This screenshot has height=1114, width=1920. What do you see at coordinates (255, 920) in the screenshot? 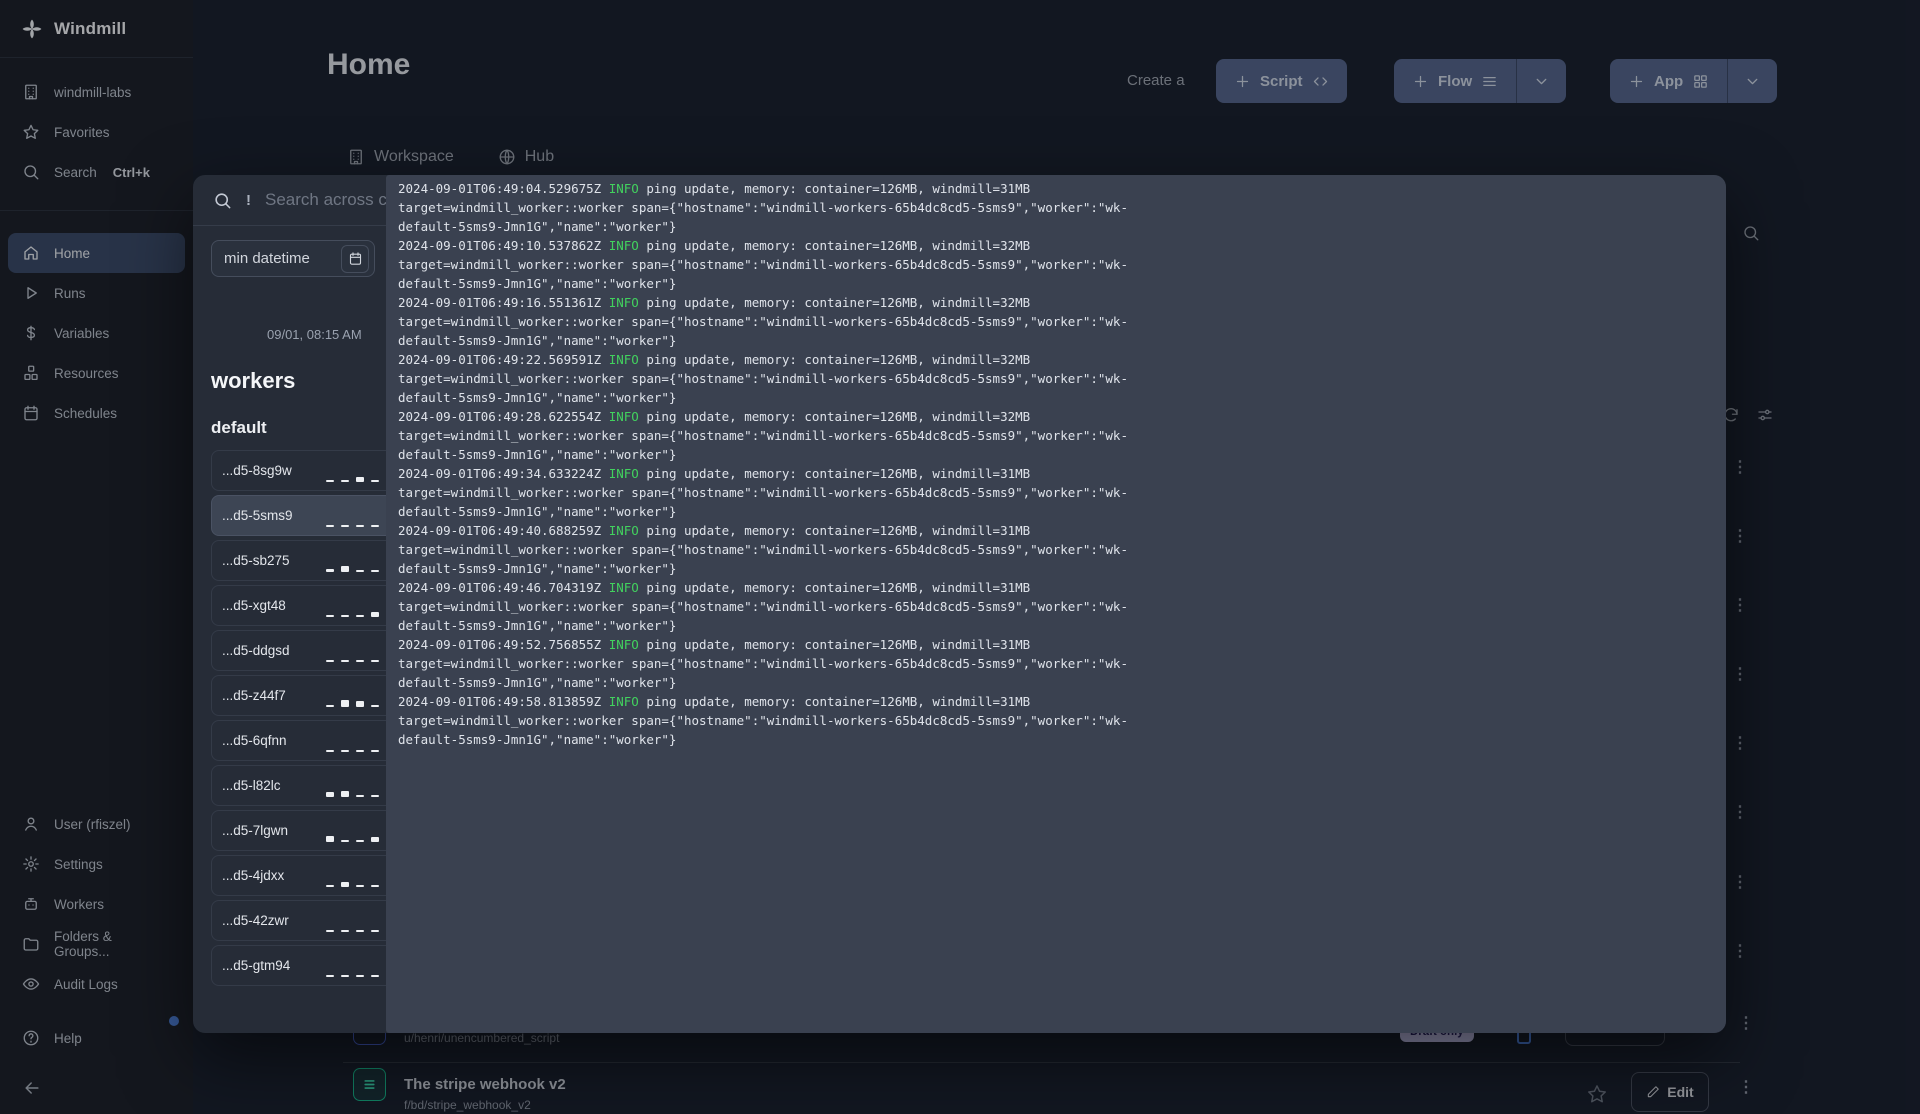
I see `worker-id: ...d5-42zwr` at bounding box center [255, 920].